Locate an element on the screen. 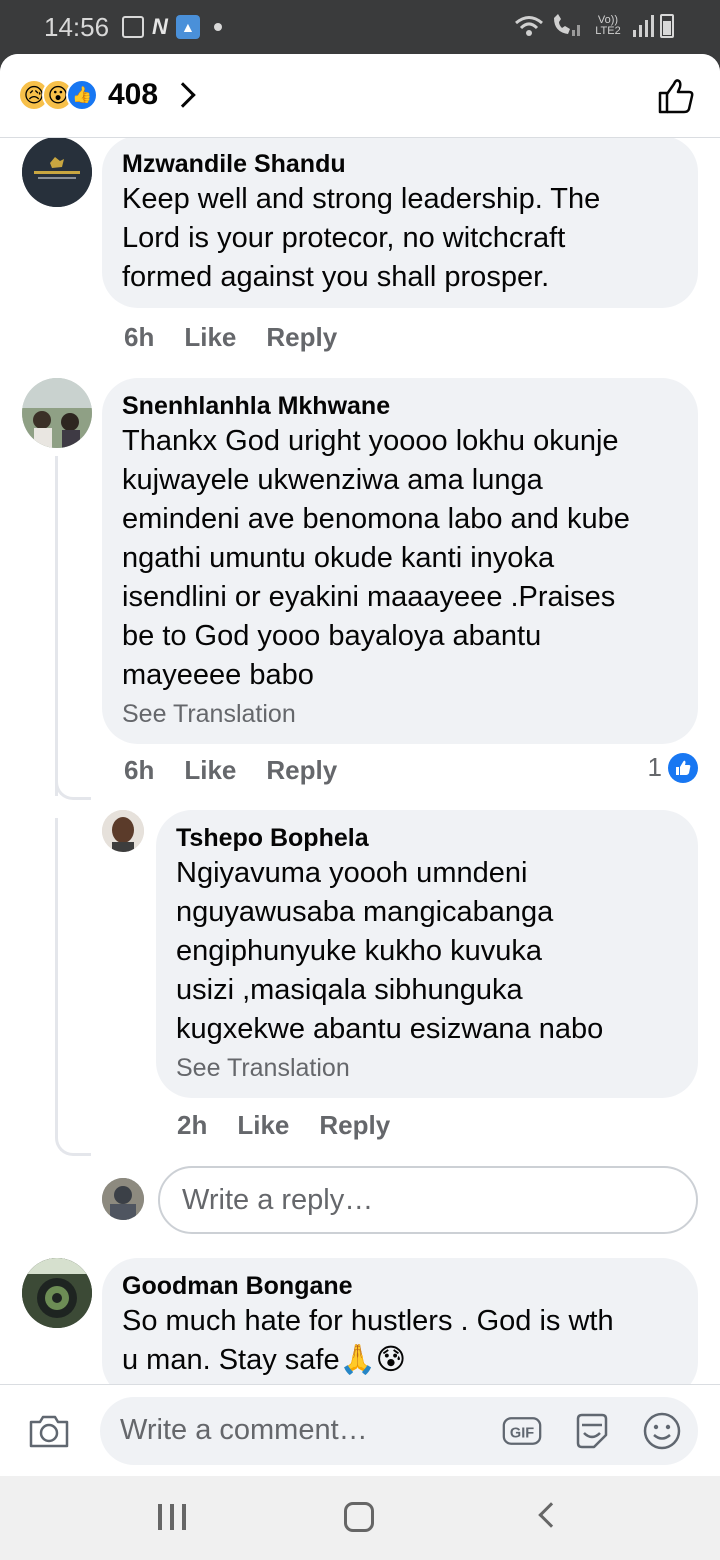  recent-apps-icon is located at coordinates (172, 1517).